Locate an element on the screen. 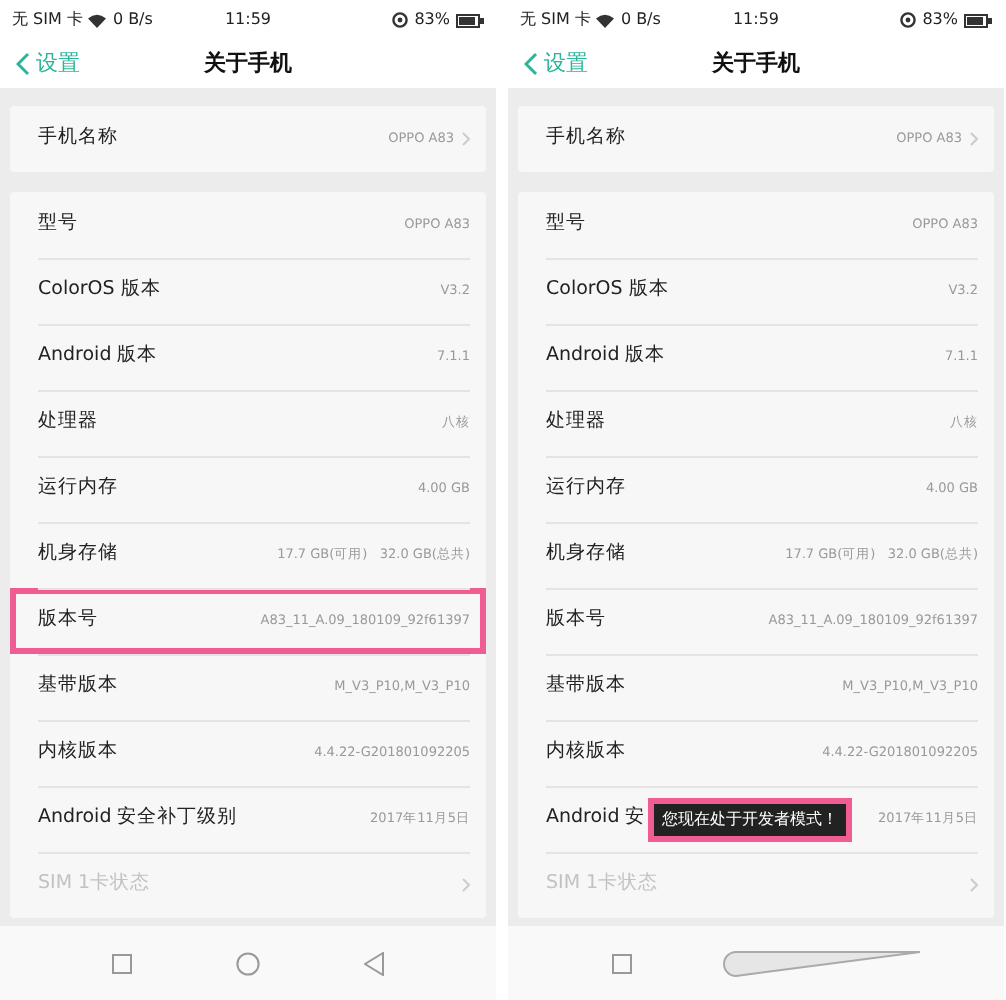 The height and width of the screenshot is (1000, 1006). gesture-bar-icon is located at coordinates (822, 963).